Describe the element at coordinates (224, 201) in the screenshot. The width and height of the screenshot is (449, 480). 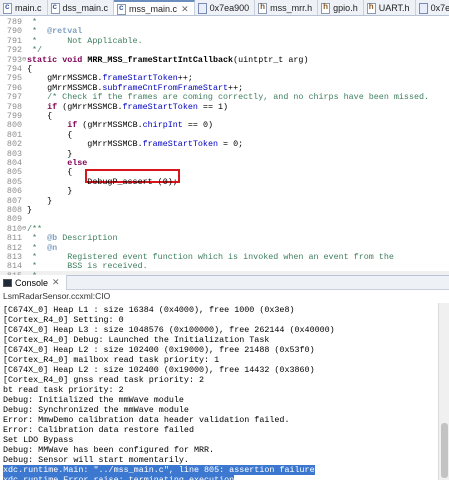
I see `code-line: 807 }` at that location.